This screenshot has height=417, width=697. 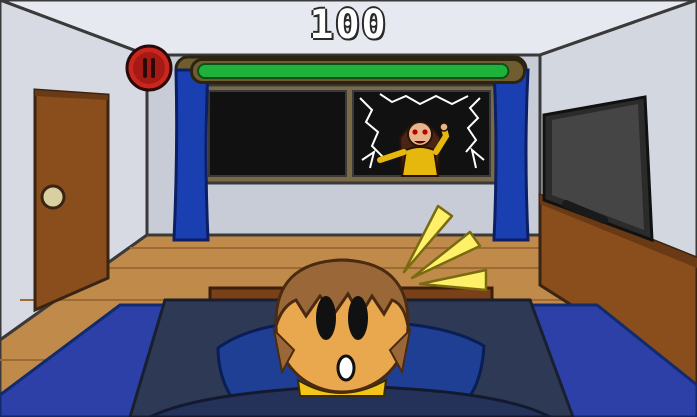 I want to click on window, so click(x=349, y=134).